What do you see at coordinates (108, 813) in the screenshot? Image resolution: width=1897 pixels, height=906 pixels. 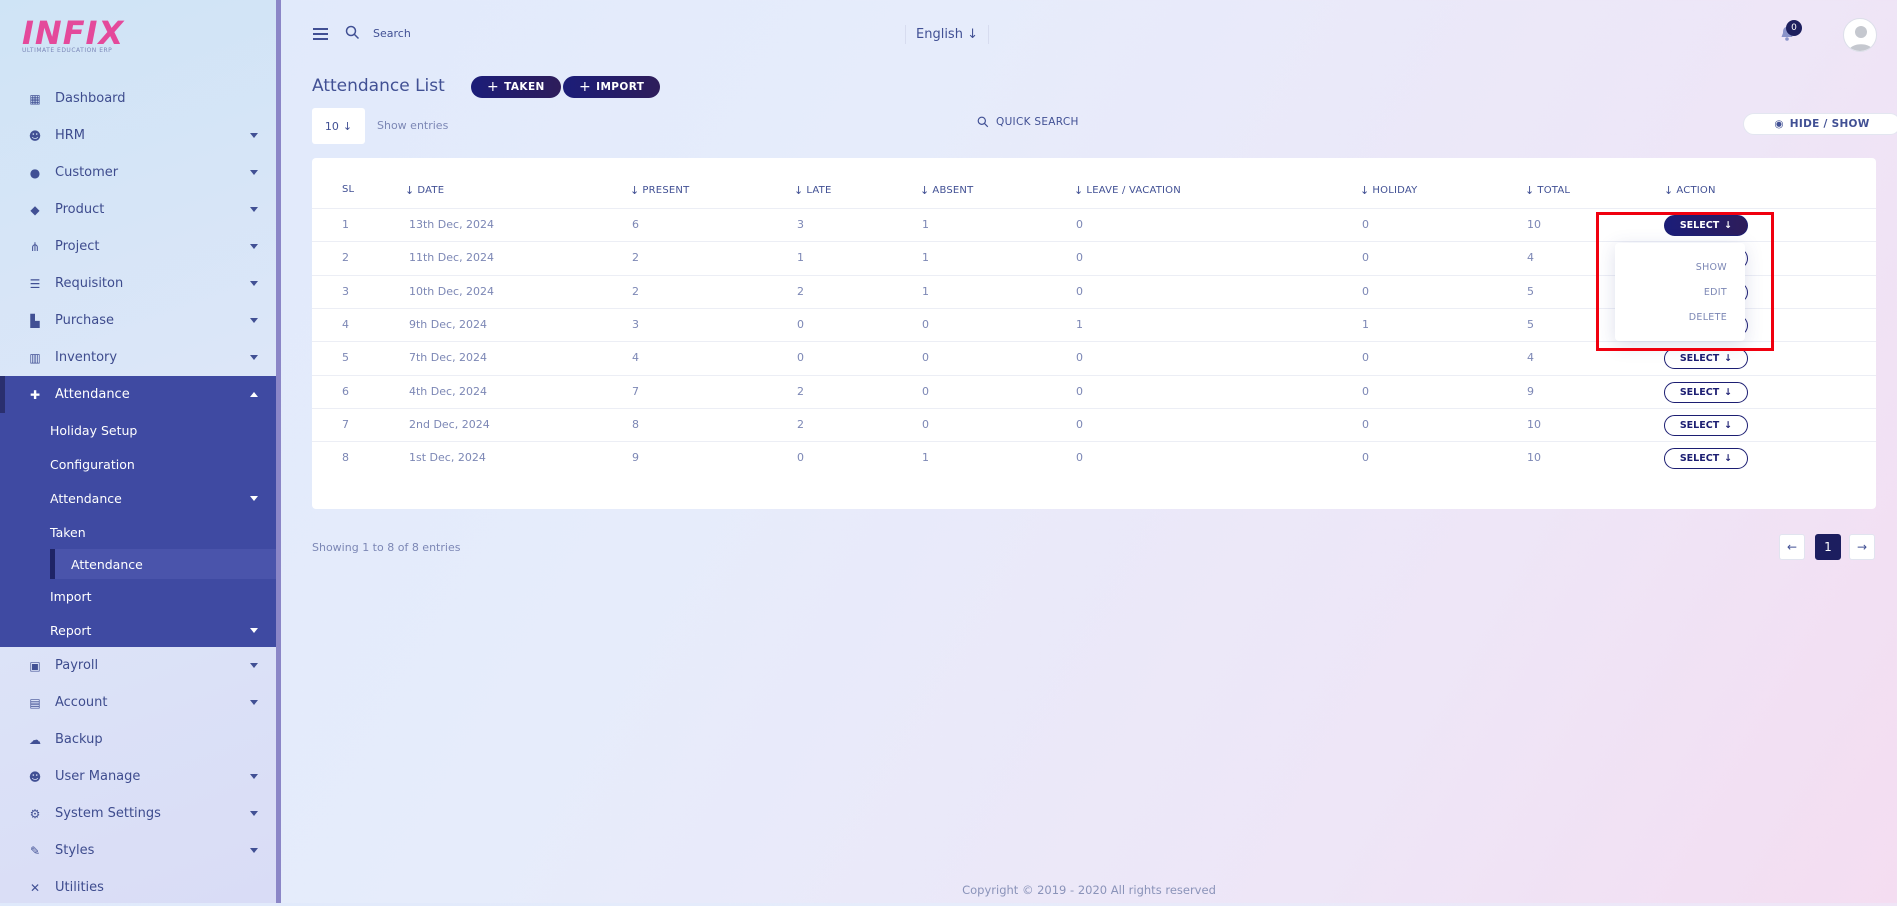 I see `sidebar-item-label: System Settings` at bounding box center [108, 813].